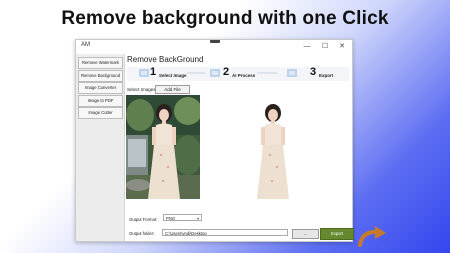 The image size is (450, 253). Describe the element at coordinates (143, 219) in the screenshot. I see `output-format-label: Output Format:` at that location.